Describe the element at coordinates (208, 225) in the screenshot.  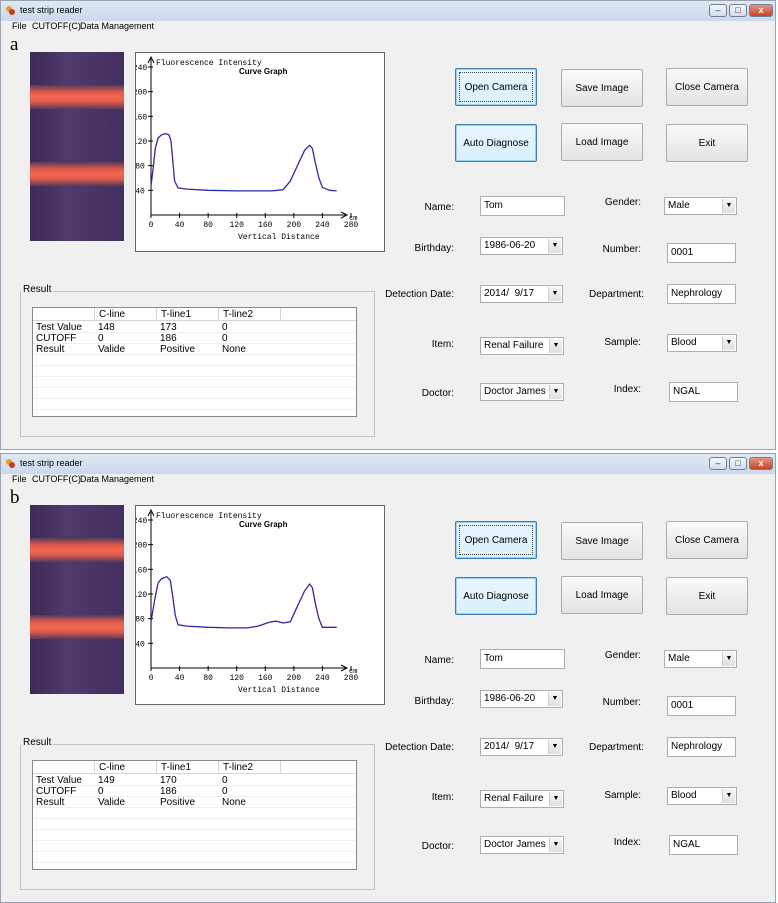
I see `x-tick-label: 80` at that location.